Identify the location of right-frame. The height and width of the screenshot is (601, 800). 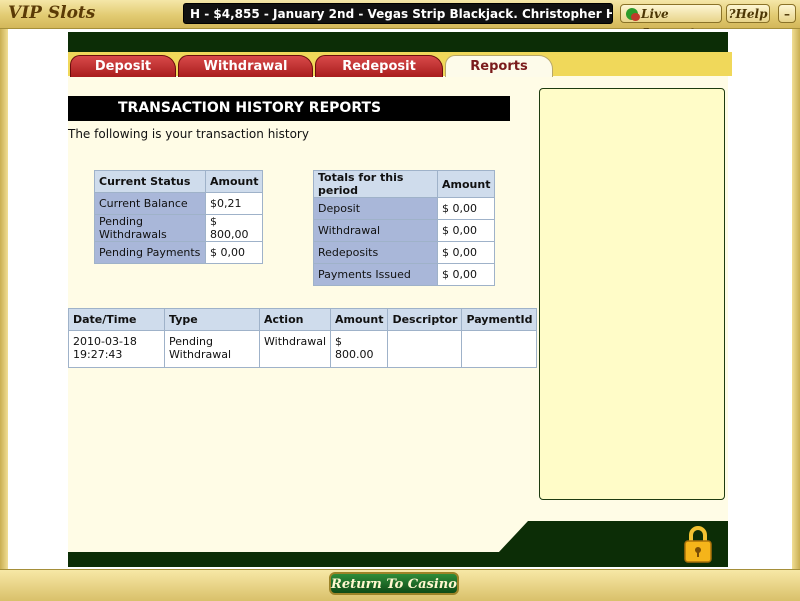
(796, 299).